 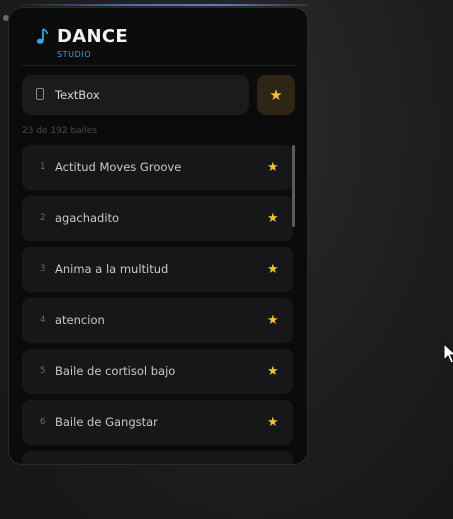 What do you see at coordinates (87, 218) in the screenshot?
I see `item-name: agachadito` at bounding box center [87, 218].